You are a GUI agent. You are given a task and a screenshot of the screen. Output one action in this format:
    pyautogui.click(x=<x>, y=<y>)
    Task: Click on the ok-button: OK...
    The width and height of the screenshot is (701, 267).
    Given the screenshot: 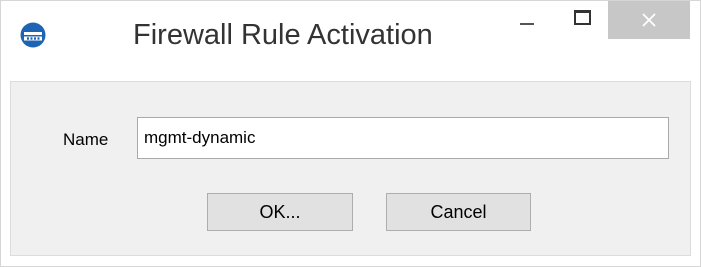 What is the action you would take?
    pyautogui.click(x=280, y=212)
    